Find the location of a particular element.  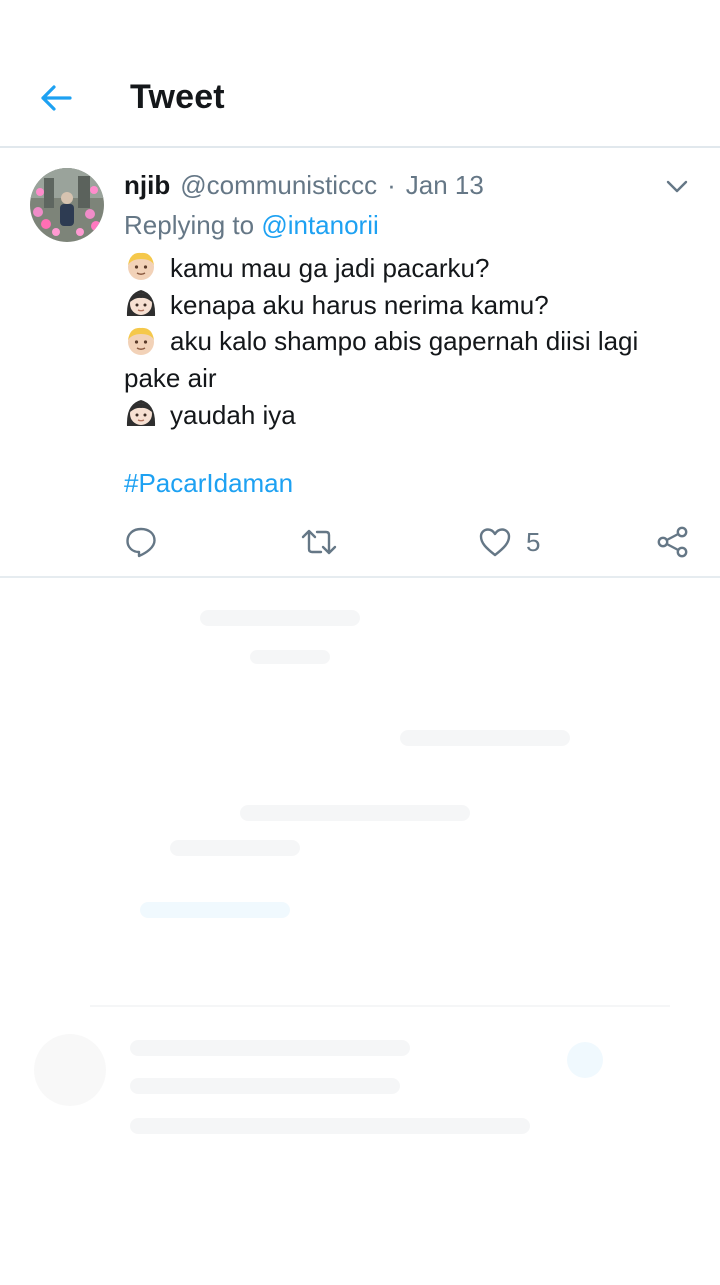

tweet-line-text: kenapa aku harus nerima kamu? is located at coordinates (359, 304).